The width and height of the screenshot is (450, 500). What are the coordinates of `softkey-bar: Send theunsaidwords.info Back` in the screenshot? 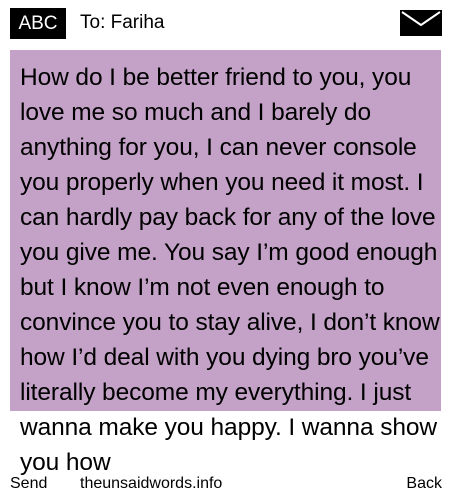 It's located at (225, 485).